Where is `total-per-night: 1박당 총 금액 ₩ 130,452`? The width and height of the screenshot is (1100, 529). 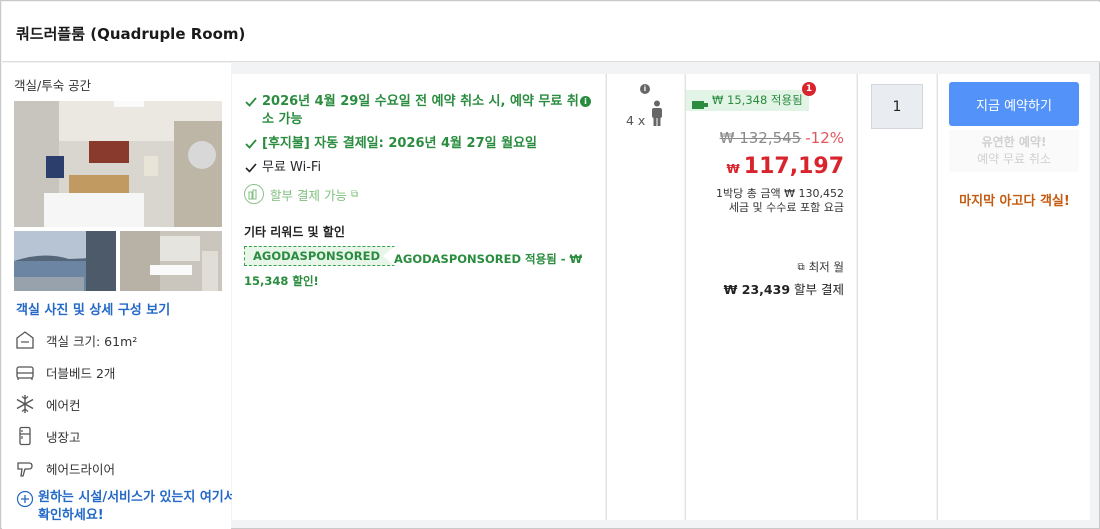 total-per-night: 1박당 총 금액 ₩ 130,452 is located at coordinates (780, 193).